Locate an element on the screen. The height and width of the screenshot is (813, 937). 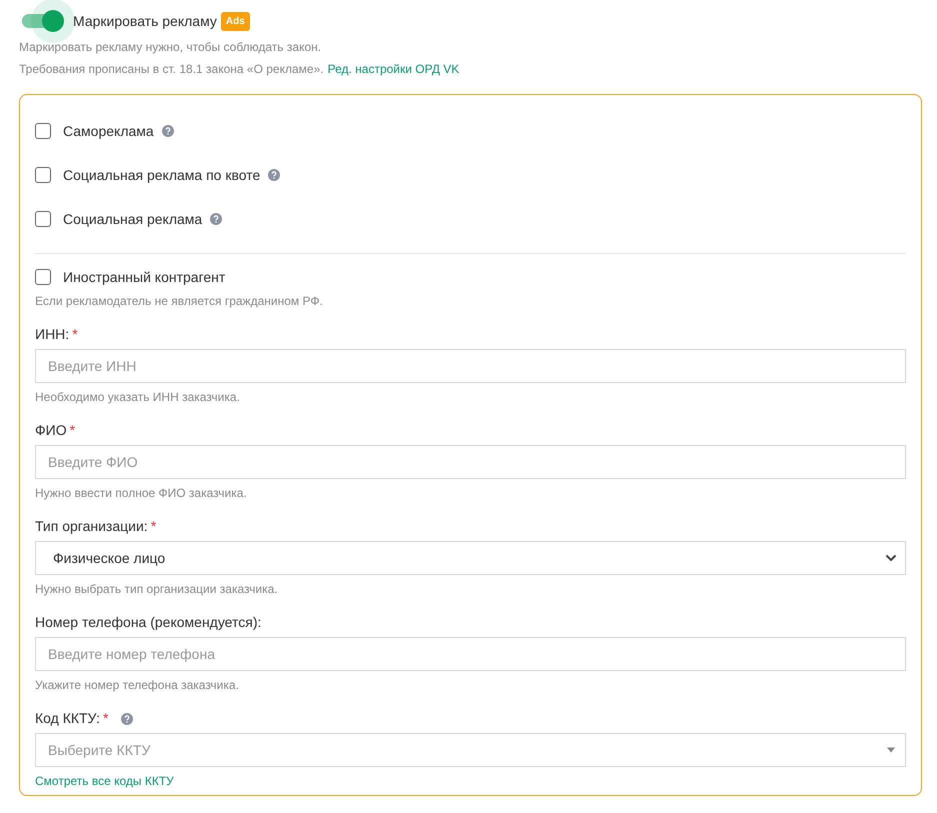
dropdown: Физическое лицо is located at coordinates (470, 558).